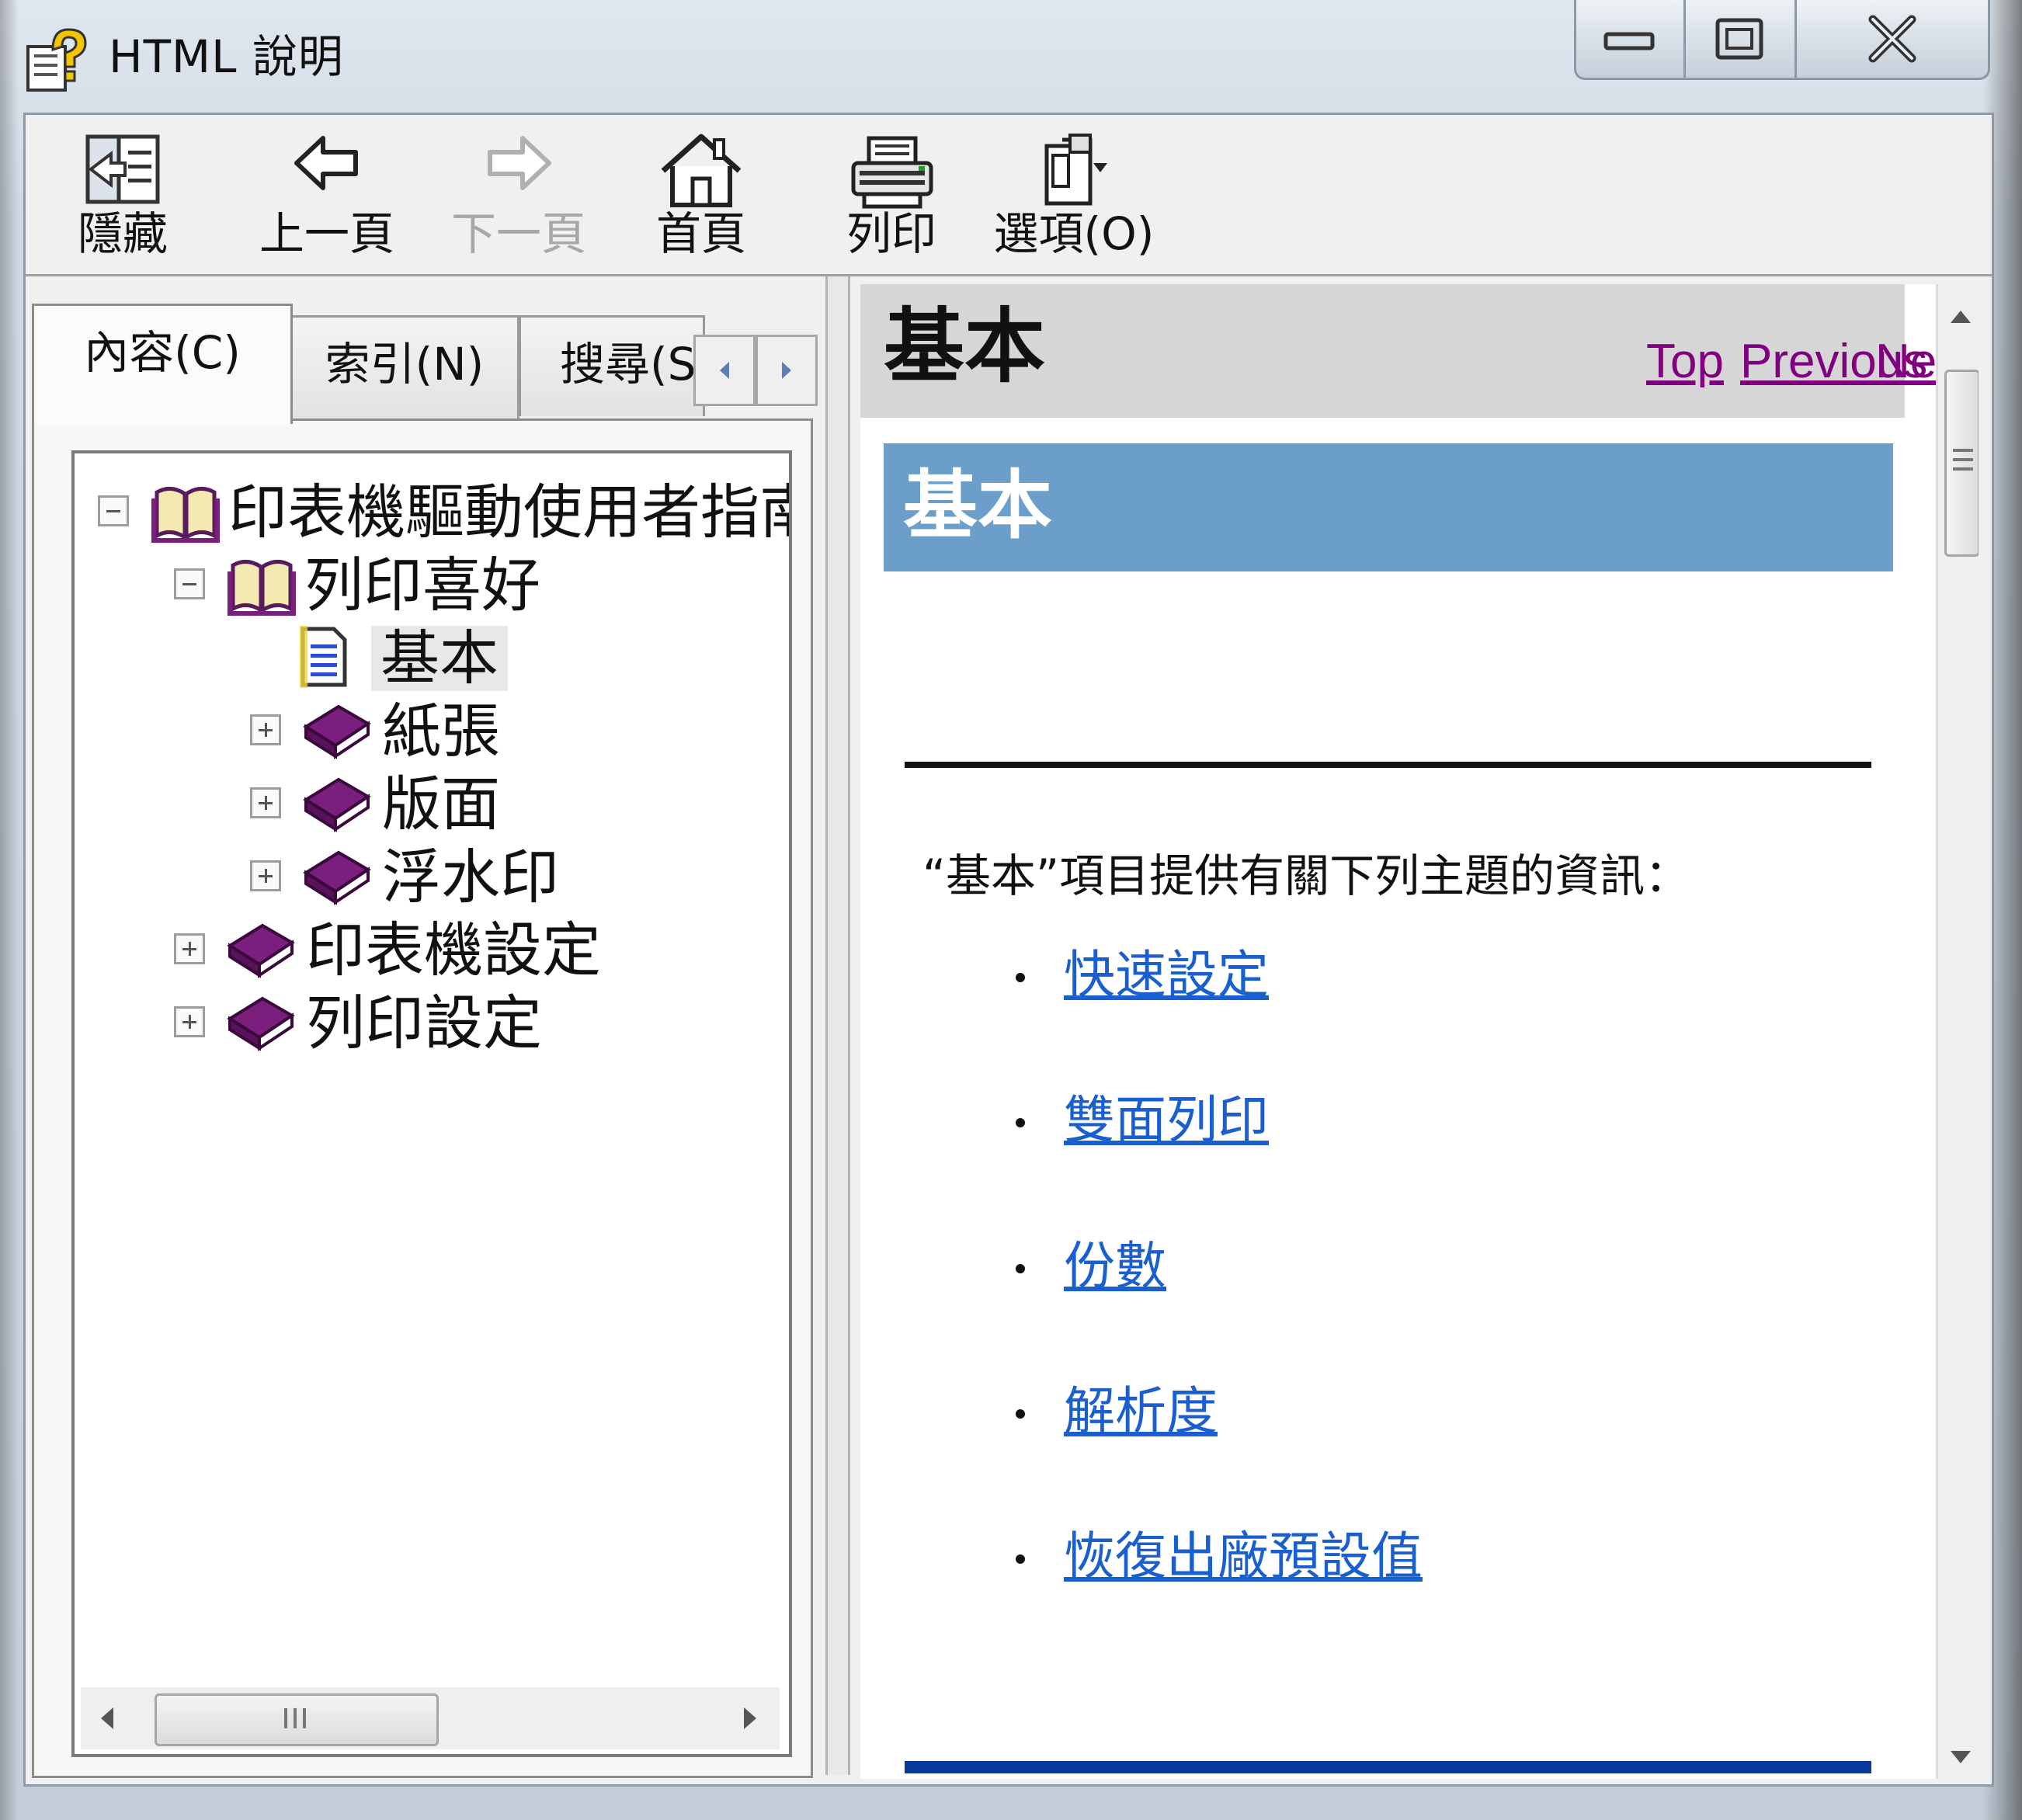 Image resolution: width=2022 pixels, height=1820 pixels. I want to click on options-icon, so click(1074, 173).